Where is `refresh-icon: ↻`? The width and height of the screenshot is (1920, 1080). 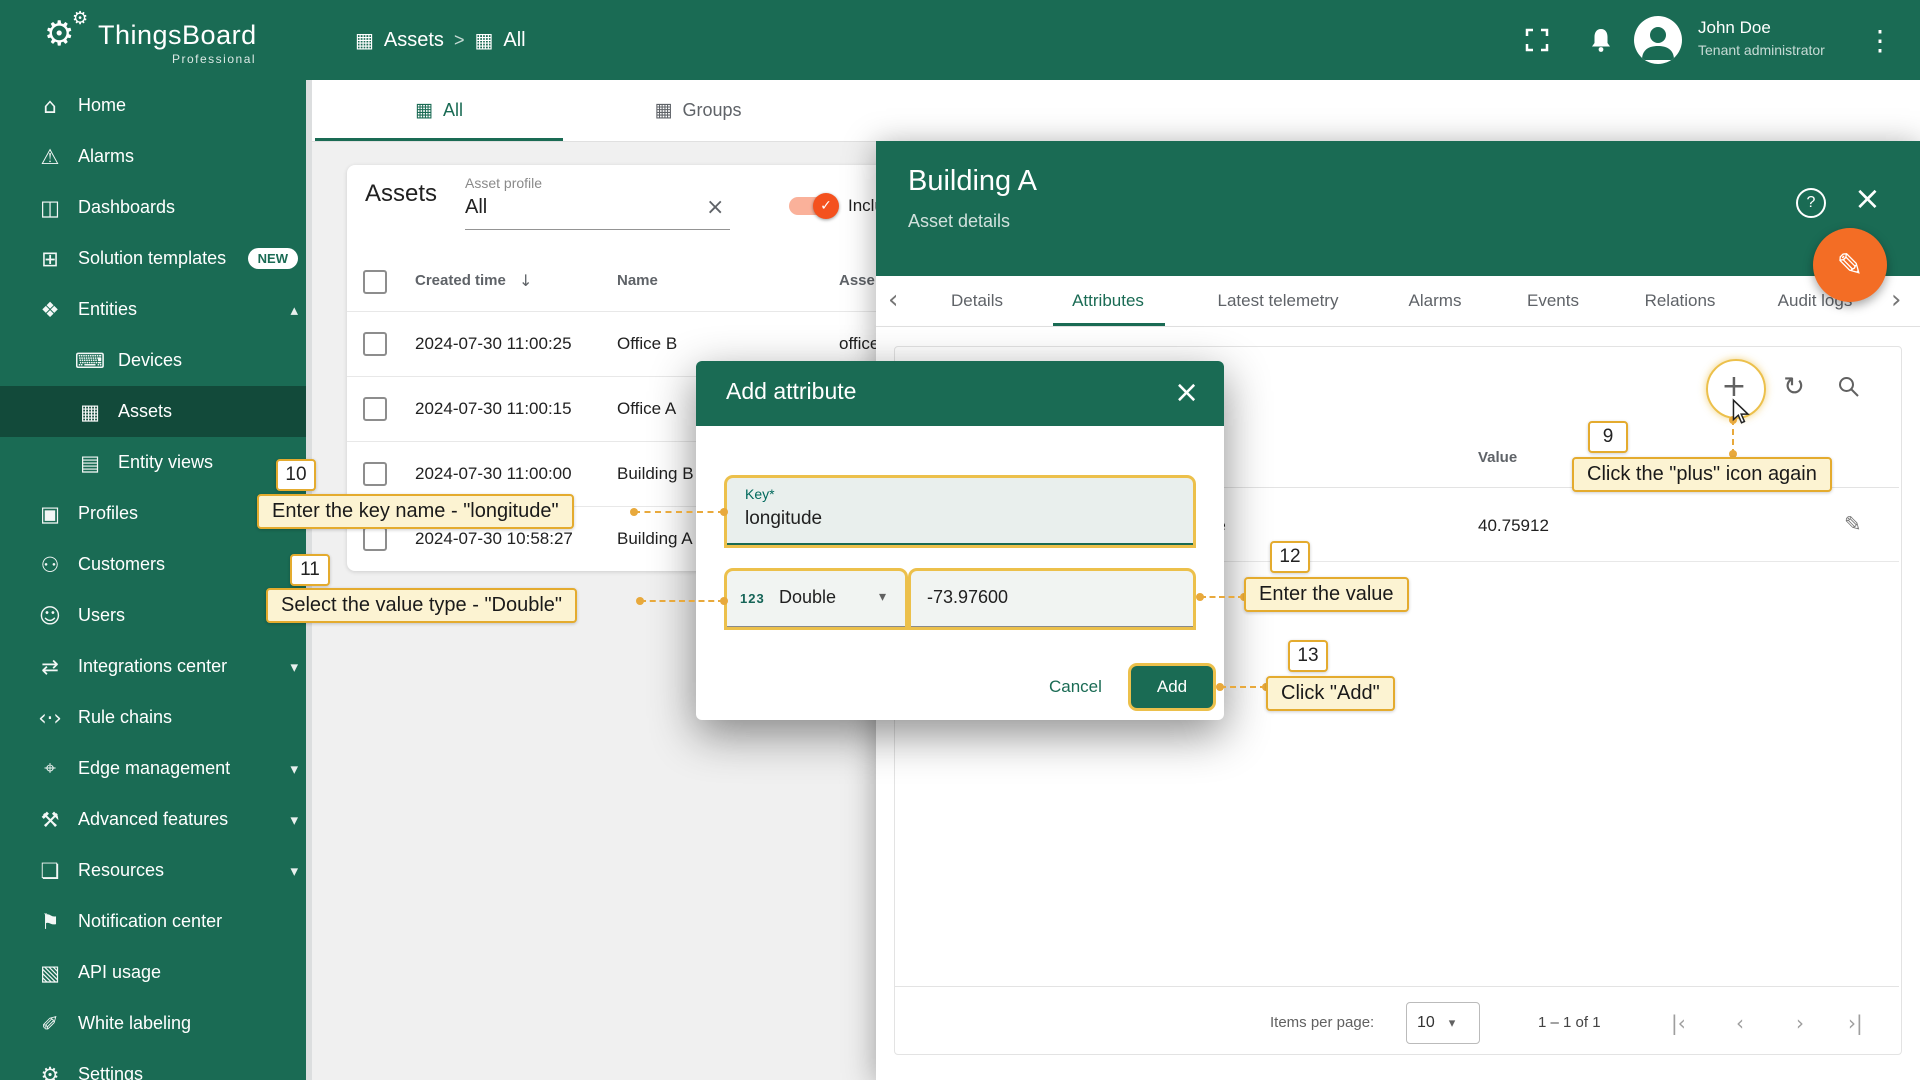 refresh-icon: ↻ is located at coordinates (1794, 387).